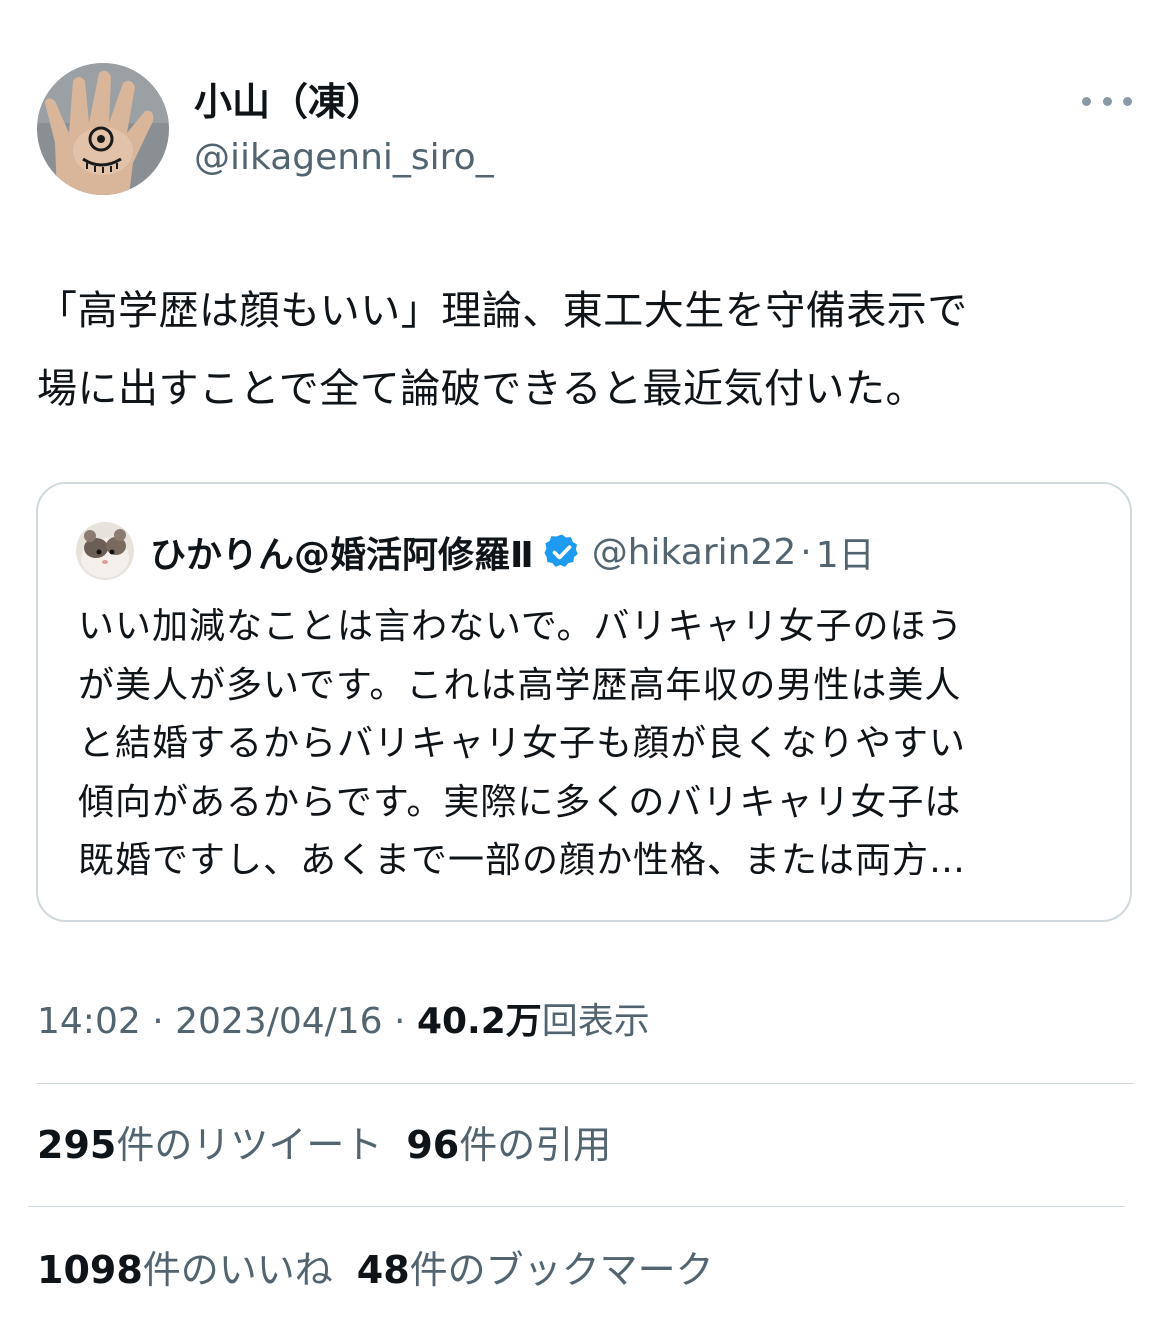 Image resolution: width=1170 pixels, height=1321 pixels. Describe the element at coordinates (342, 552) in the screenshot. I see `quoted-author-name: ひかりん@婚活阿修羅Ⅱ` at that location.